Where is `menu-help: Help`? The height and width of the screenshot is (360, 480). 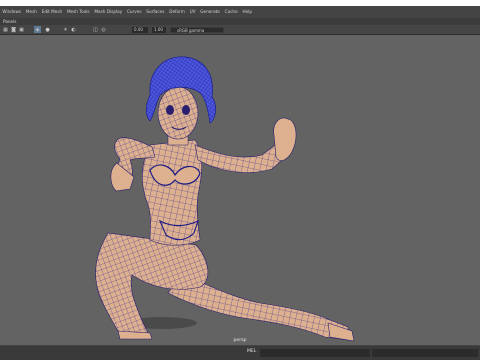
menu-help: Help is located at coordinates (247, 11).